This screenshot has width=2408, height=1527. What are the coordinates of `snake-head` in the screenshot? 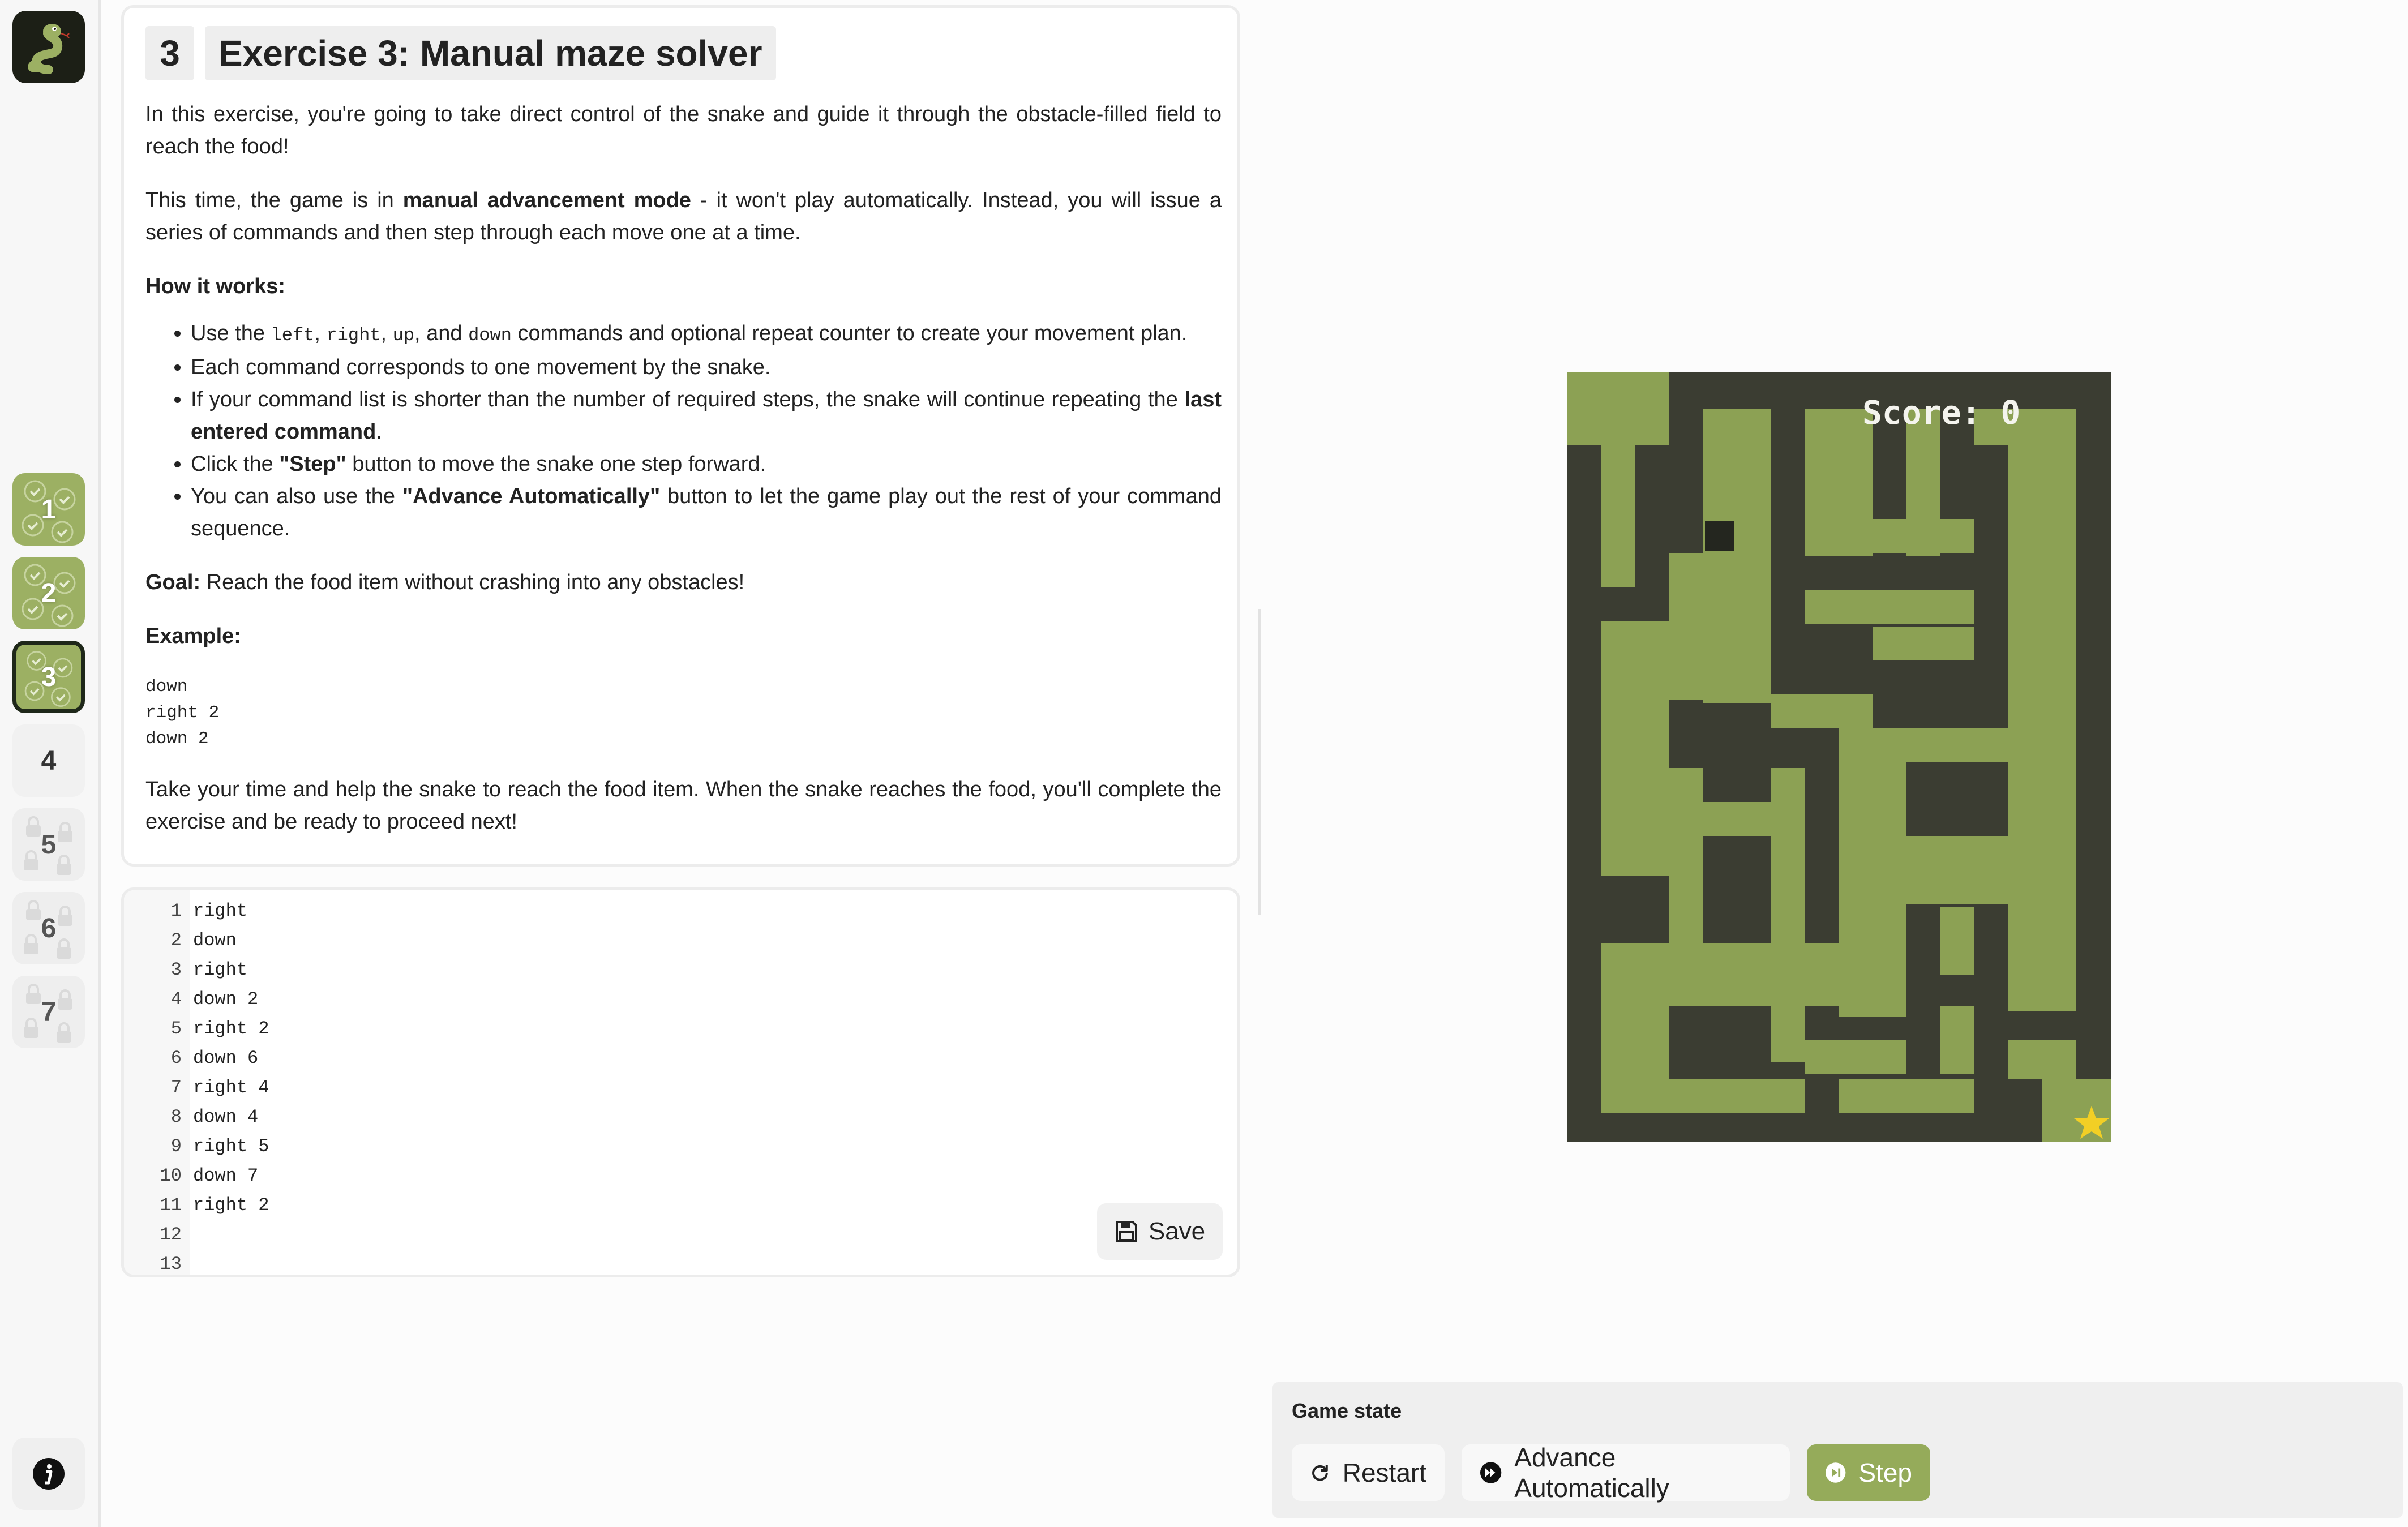 It's located at (1720, 536).